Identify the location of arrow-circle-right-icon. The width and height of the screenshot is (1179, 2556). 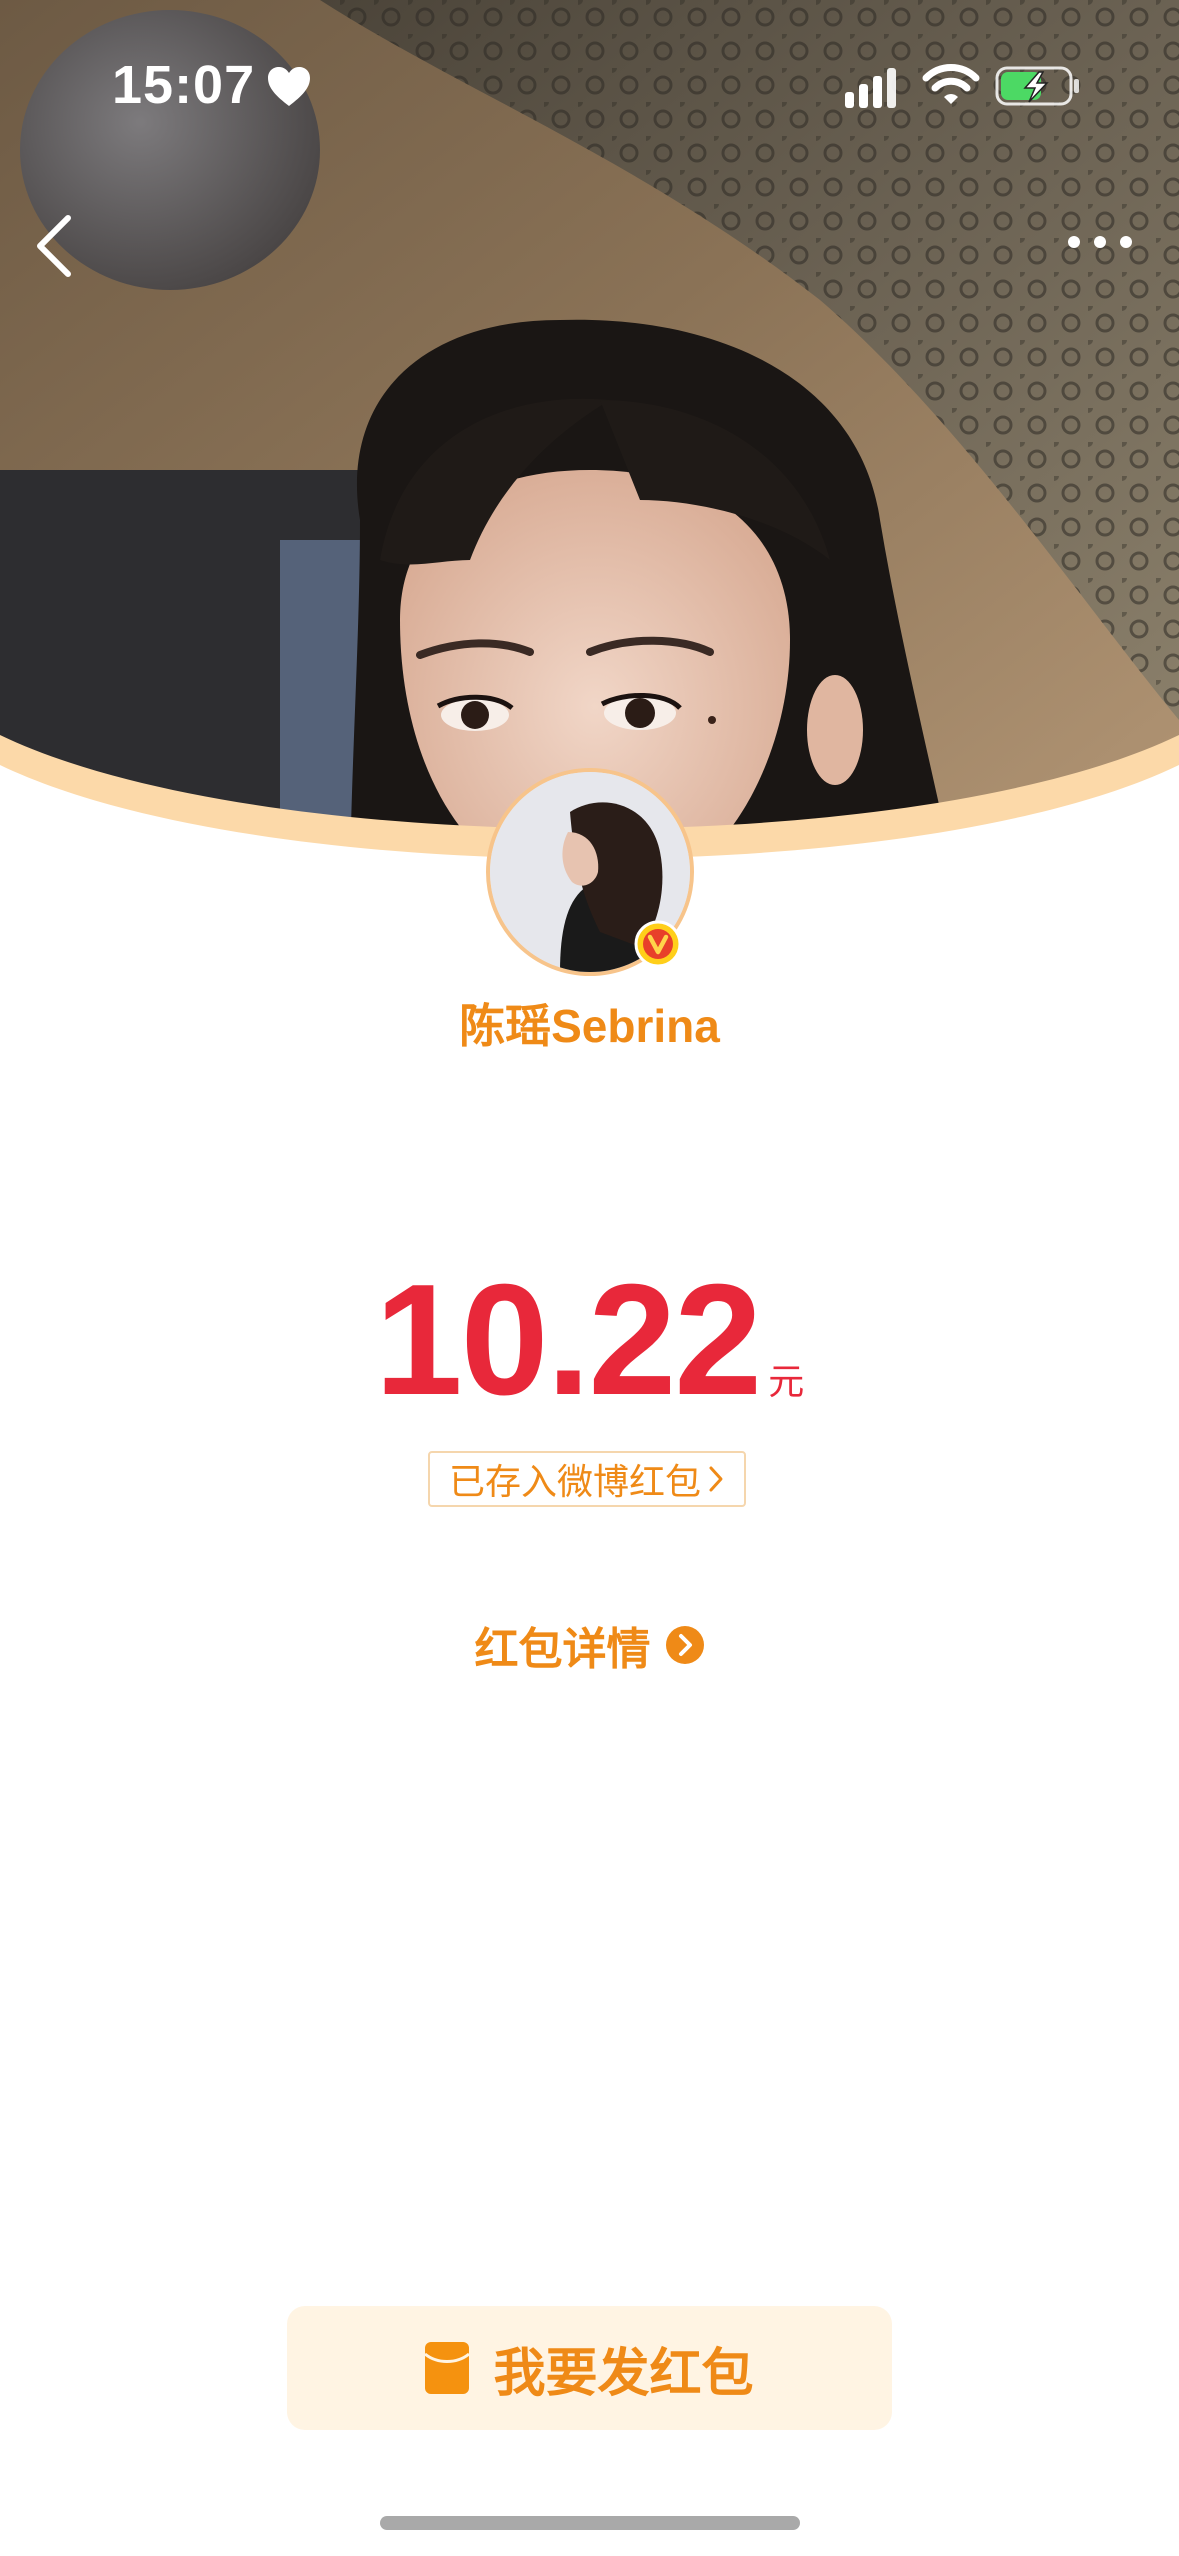
(684, 1645).